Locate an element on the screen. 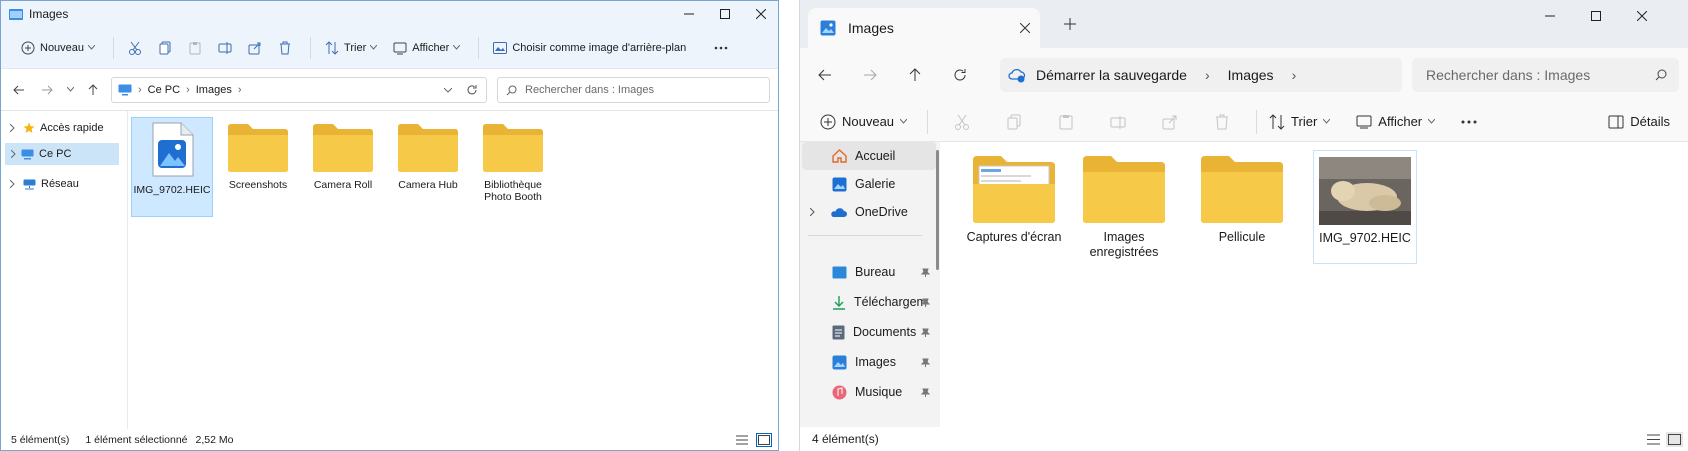  tab-images: Images is located at coordinates (924, 28).